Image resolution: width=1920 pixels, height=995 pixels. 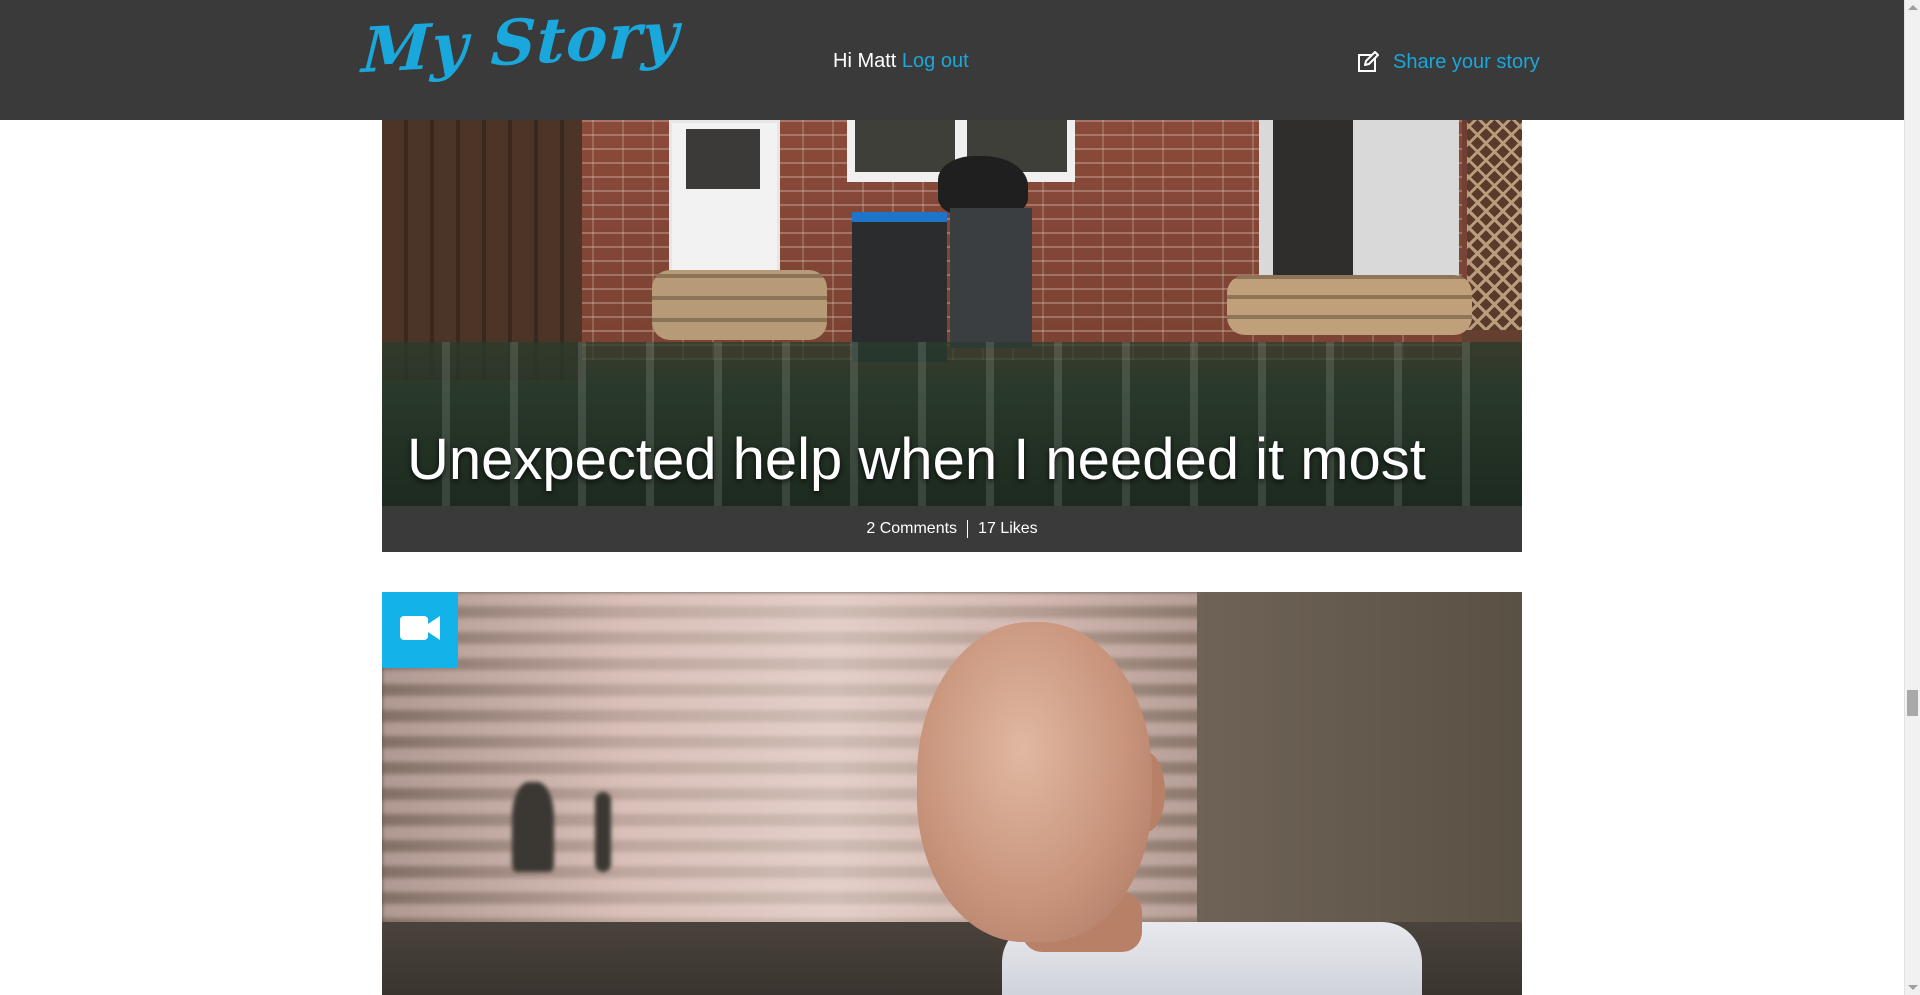 What do you see at coordinates (520, 43) in the screenshot?
I see `site-logo: My Story` at bounding box center [520, 43].